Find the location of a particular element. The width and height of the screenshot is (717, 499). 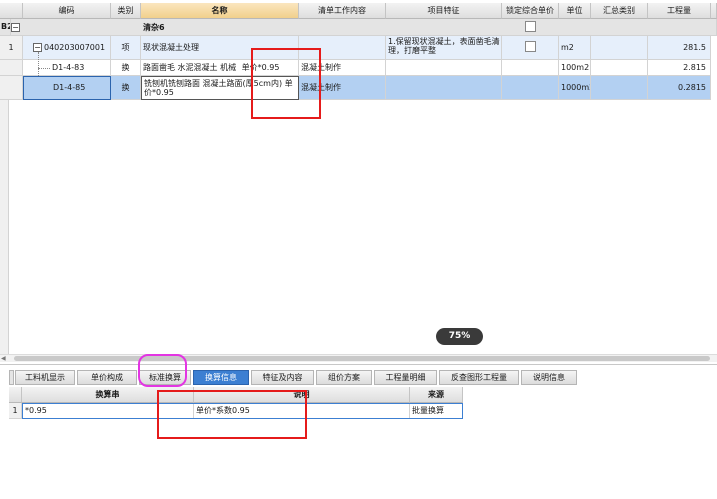

tab-conversion-info: 换算信息 is located at coordinates (221, 377).